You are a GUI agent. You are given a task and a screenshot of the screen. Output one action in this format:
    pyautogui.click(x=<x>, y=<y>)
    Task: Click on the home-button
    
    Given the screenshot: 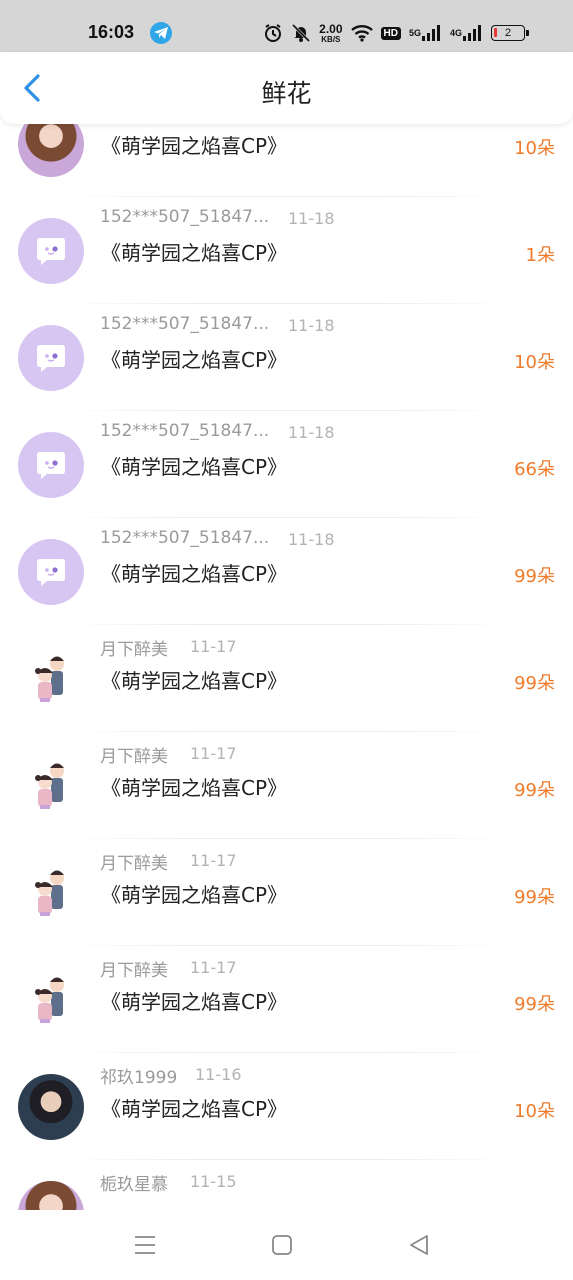 What is the action you would take?
    pyautogui.click(x=282, y=1245)
    